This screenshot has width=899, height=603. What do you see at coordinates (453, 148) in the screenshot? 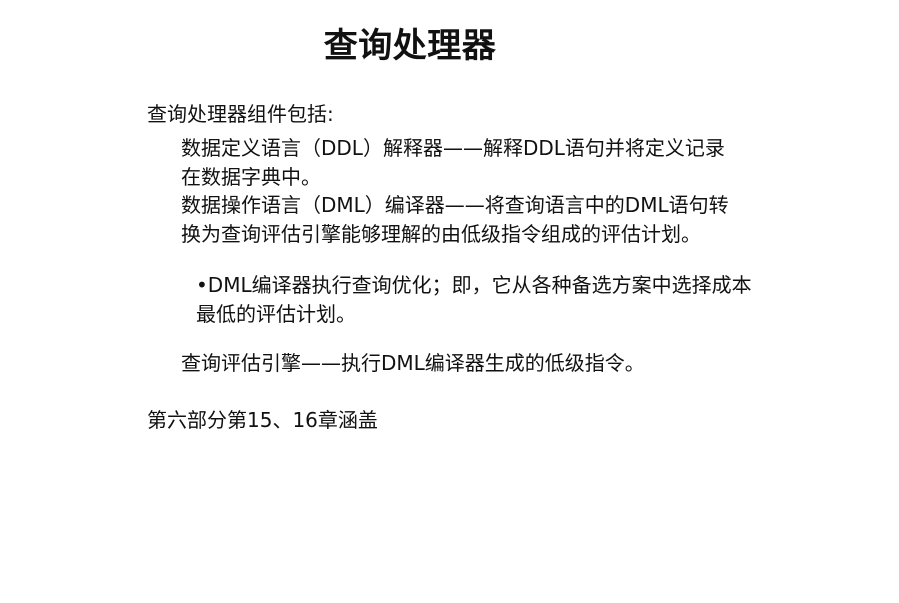
I see `ddl-line-1: 数据定义语言（DDL）解释器——解释DDL语句并将定义记录` at bounding box center [453, 148].